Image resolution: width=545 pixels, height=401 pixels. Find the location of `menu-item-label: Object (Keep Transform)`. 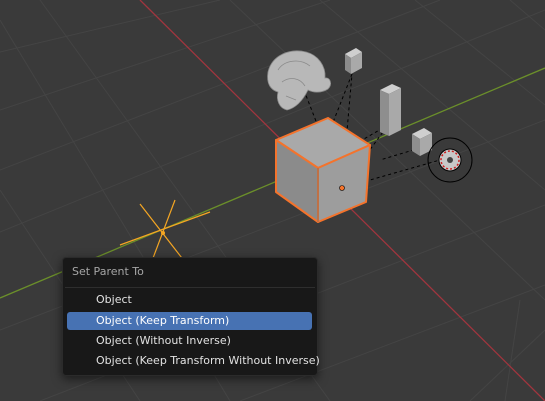

menu-item-label: Object (Keep Transform) is located at coordinates (163, 320).